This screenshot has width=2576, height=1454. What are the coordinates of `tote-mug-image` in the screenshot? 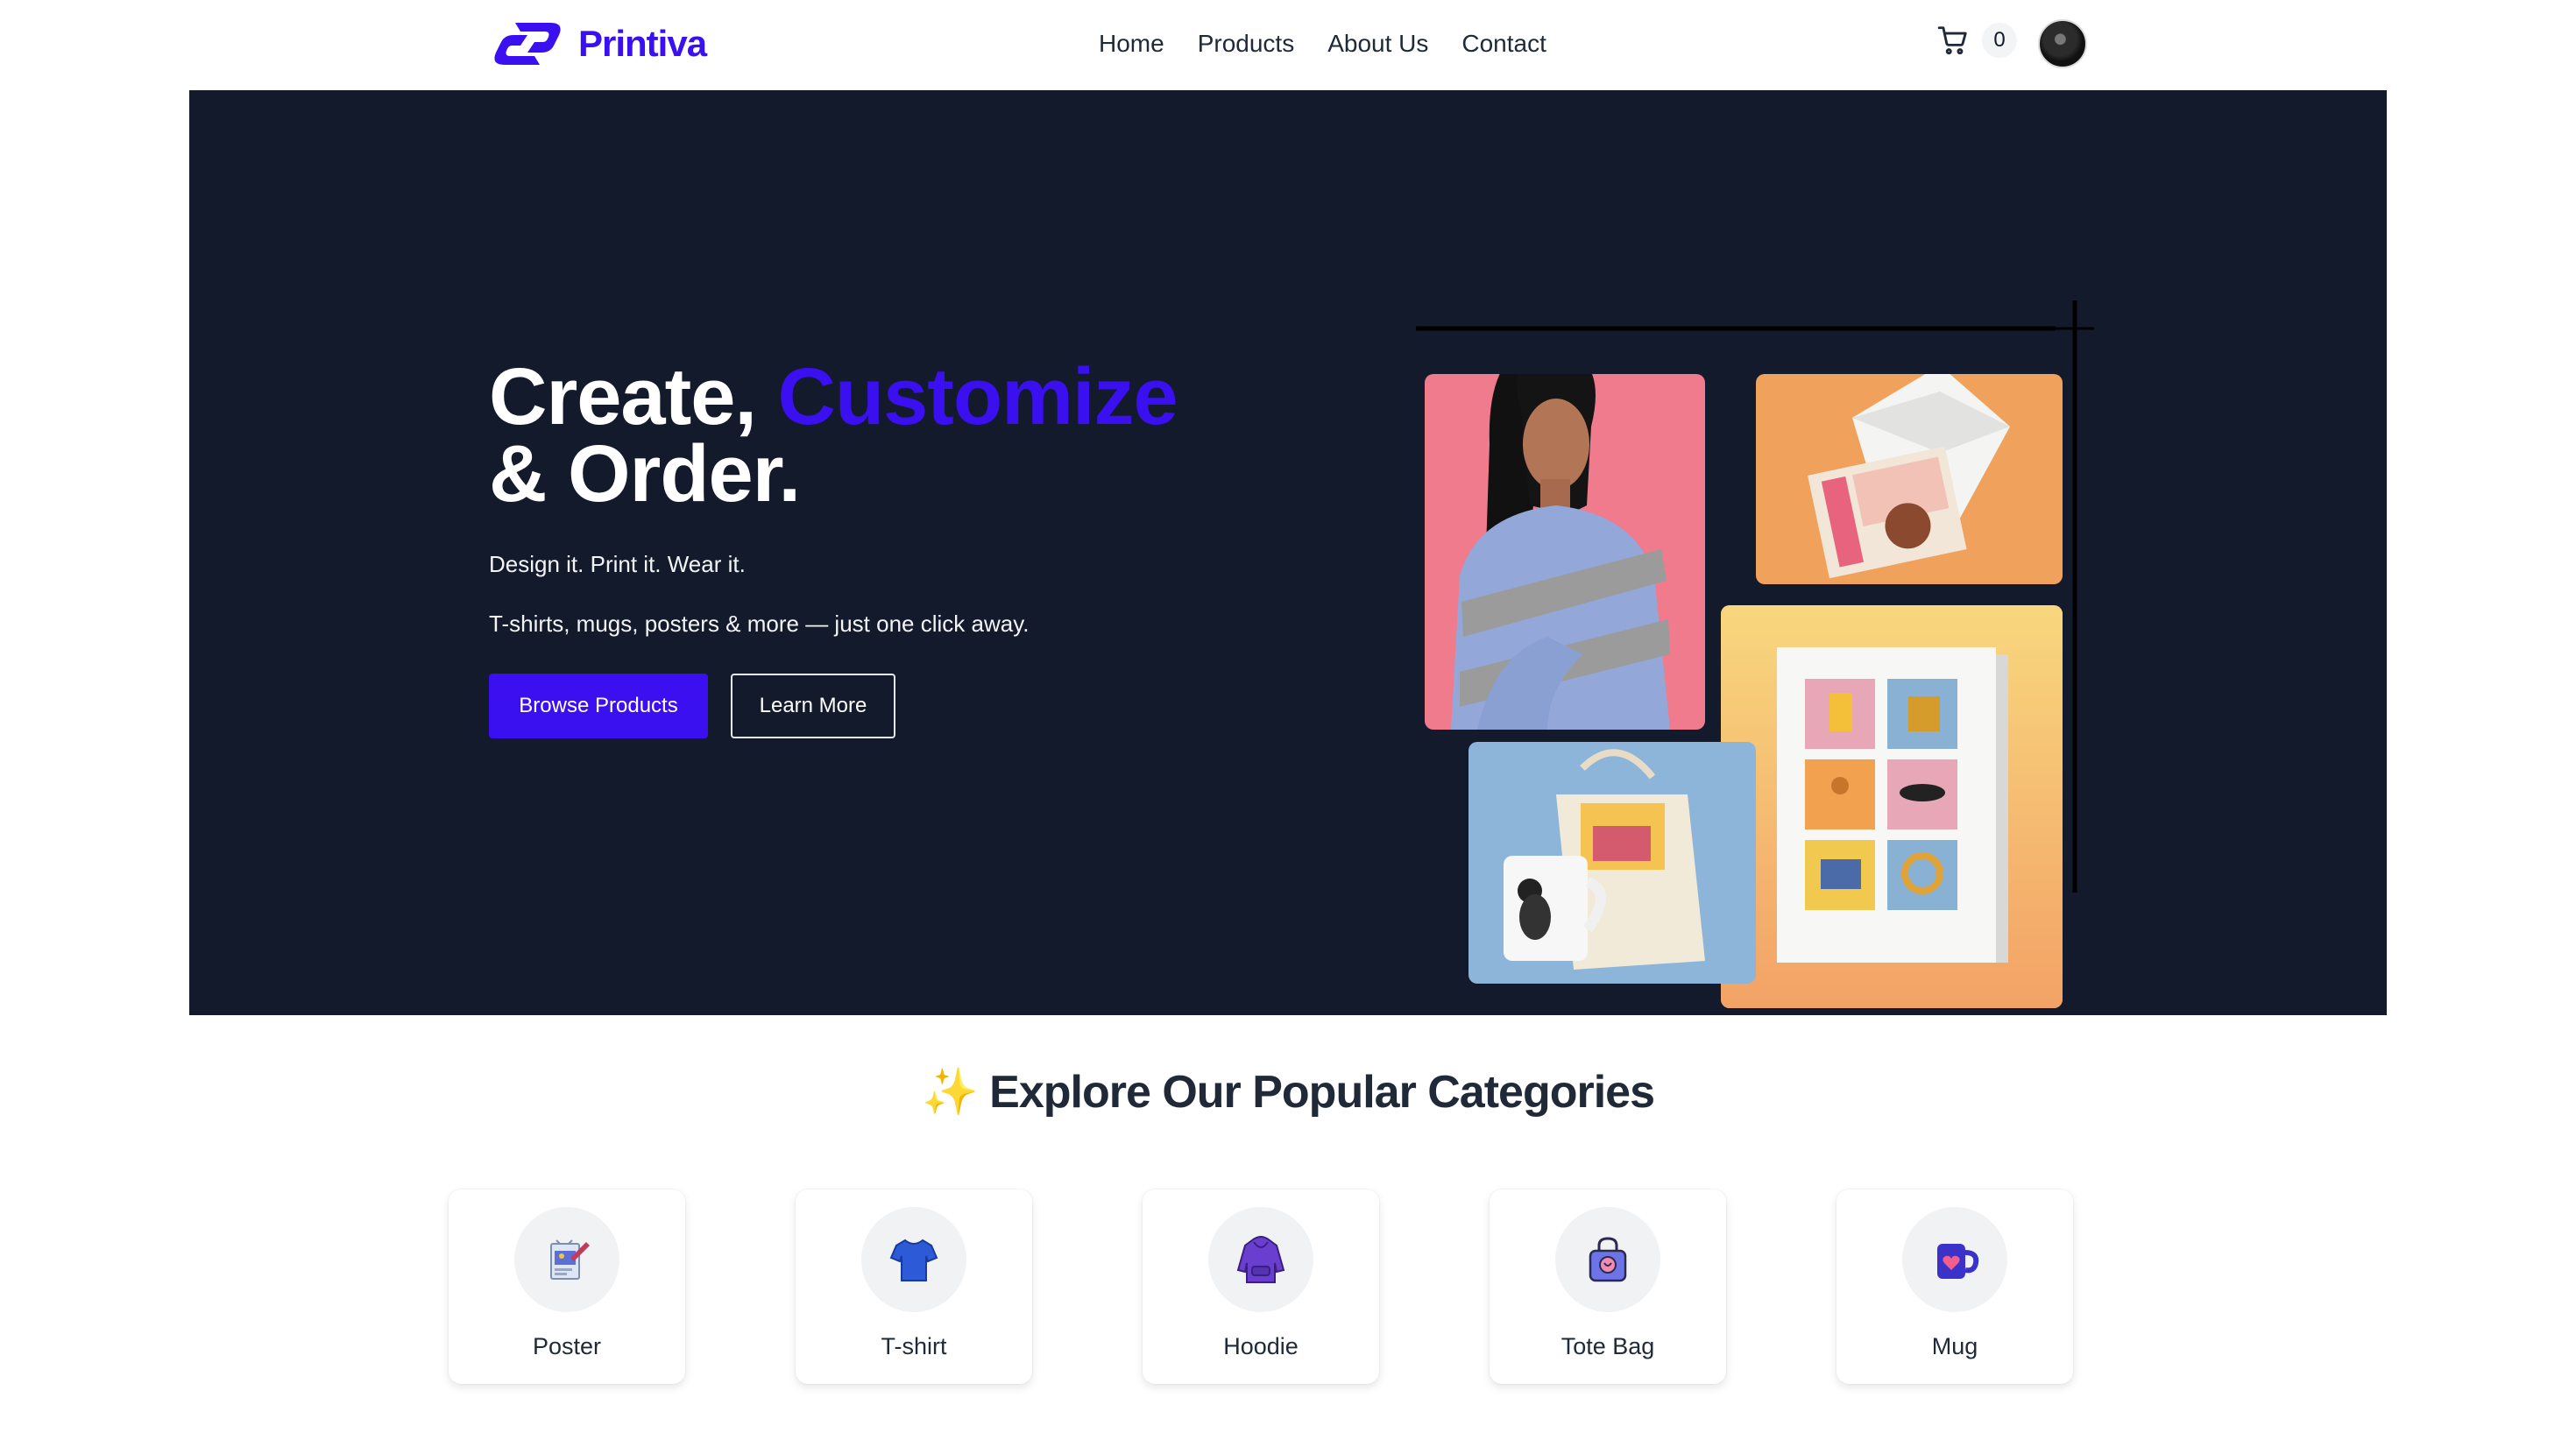 It's located at (1612, 863).